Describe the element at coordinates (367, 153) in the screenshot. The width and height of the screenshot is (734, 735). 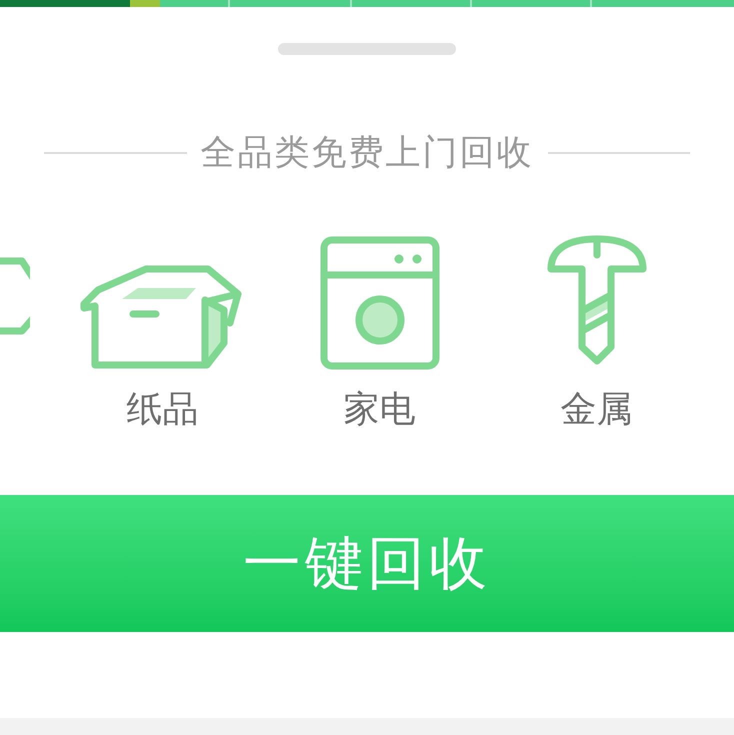
I see `section-heading: 全品类免费上门回收` at that location.